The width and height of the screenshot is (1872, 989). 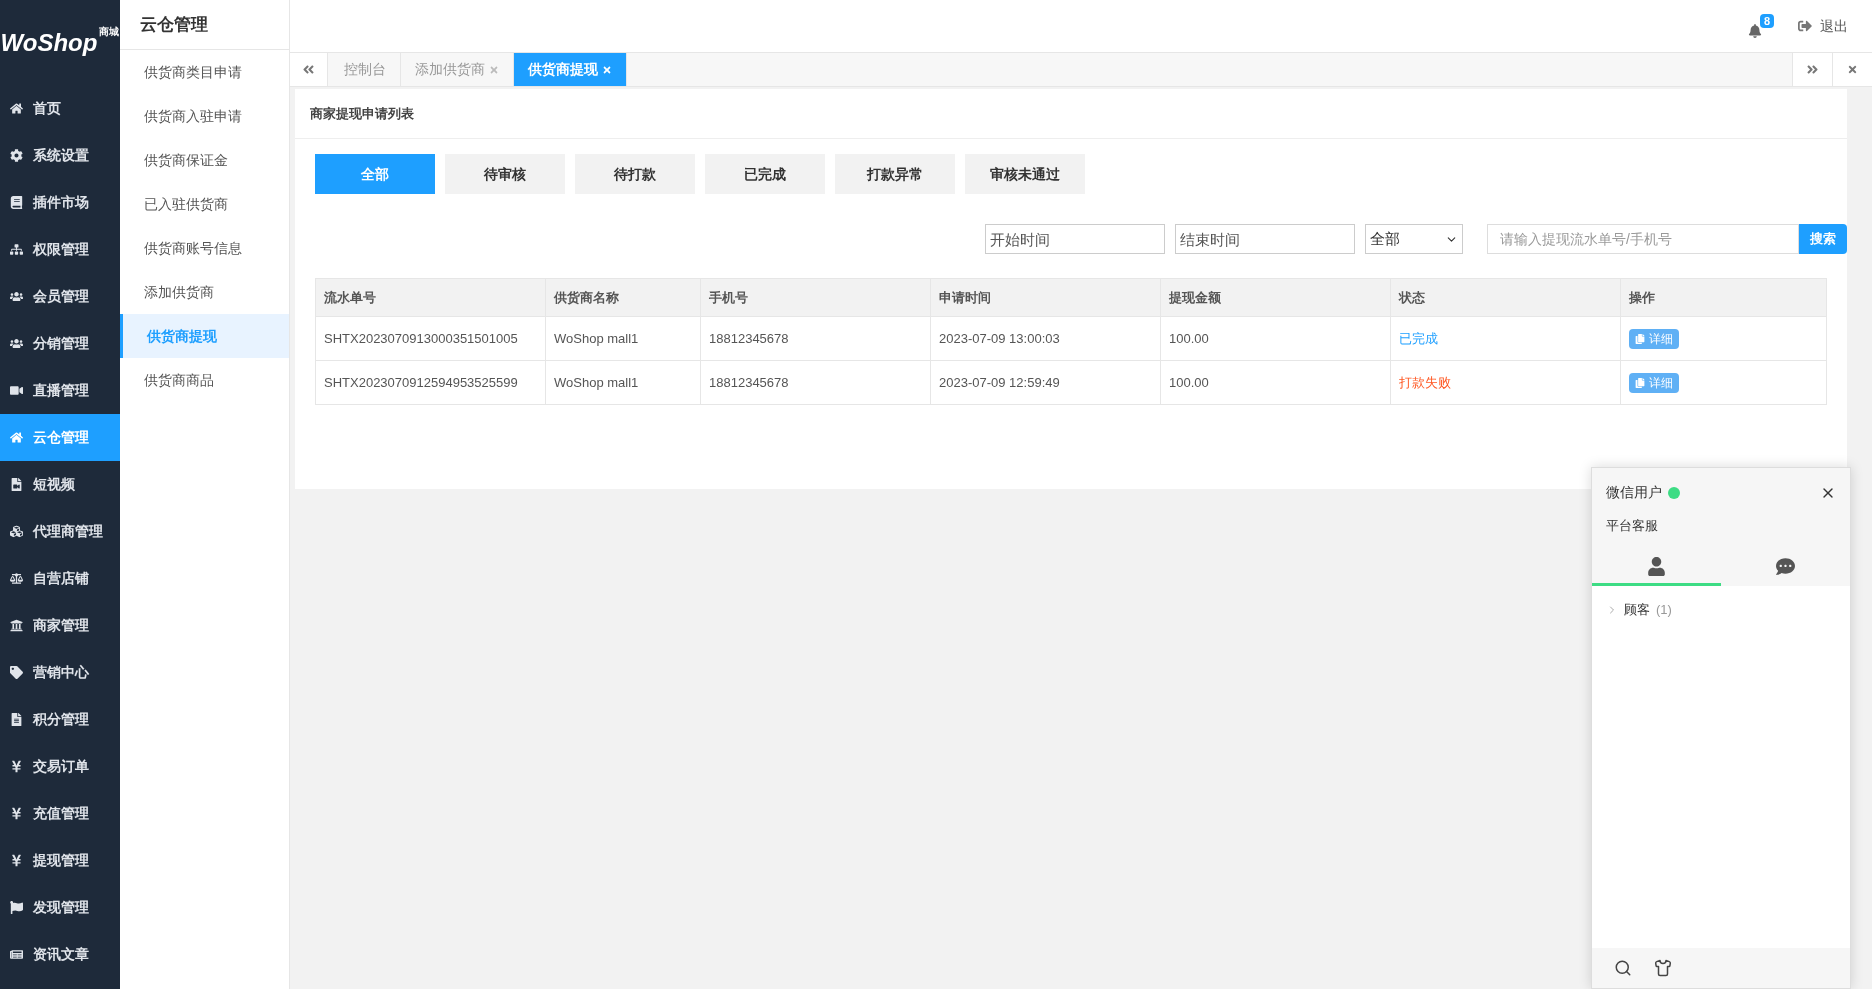 I want to click on table-cell-text: SHTX2023070912594953525599, so click(x=421, y=382).